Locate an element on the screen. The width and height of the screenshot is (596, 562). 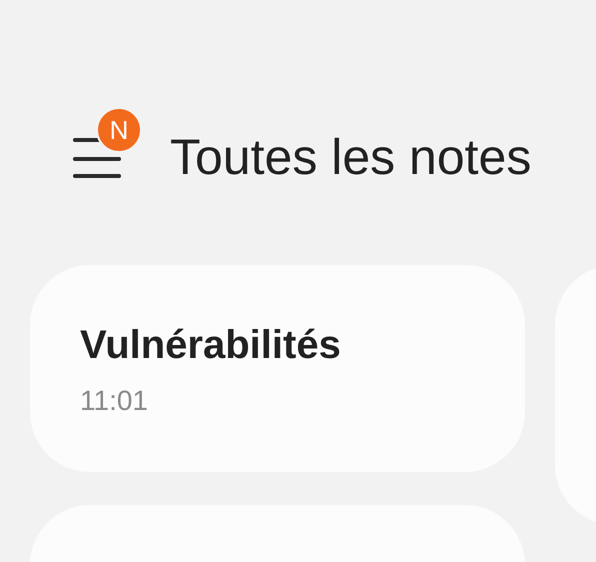
note-time: 11:01 is located at coordinates (114, 401).